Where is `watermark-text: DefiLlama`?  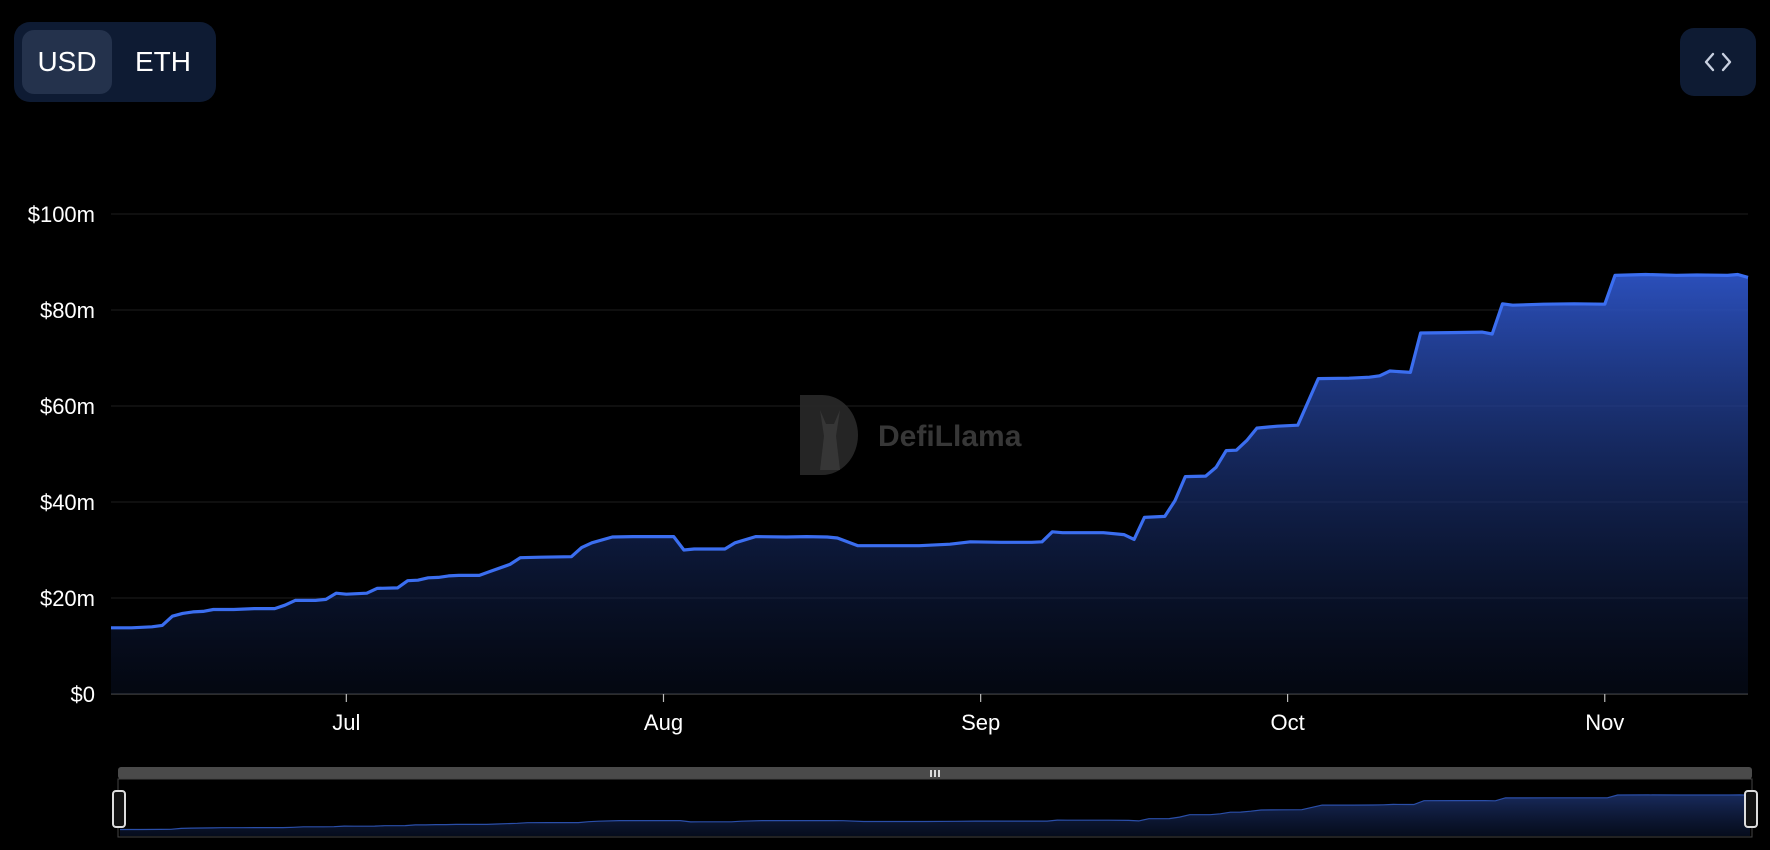 watermark-text: DefiLlama is located at coordinates (950, 436).